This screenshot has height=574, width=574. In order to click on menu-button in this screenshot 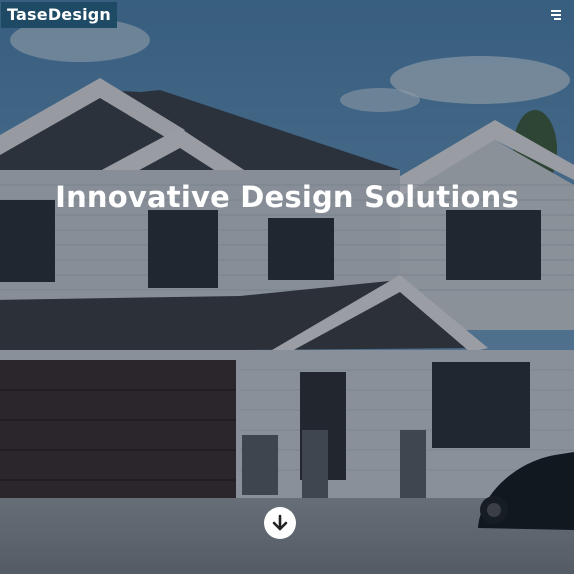, I will do `click(554, 15)`.